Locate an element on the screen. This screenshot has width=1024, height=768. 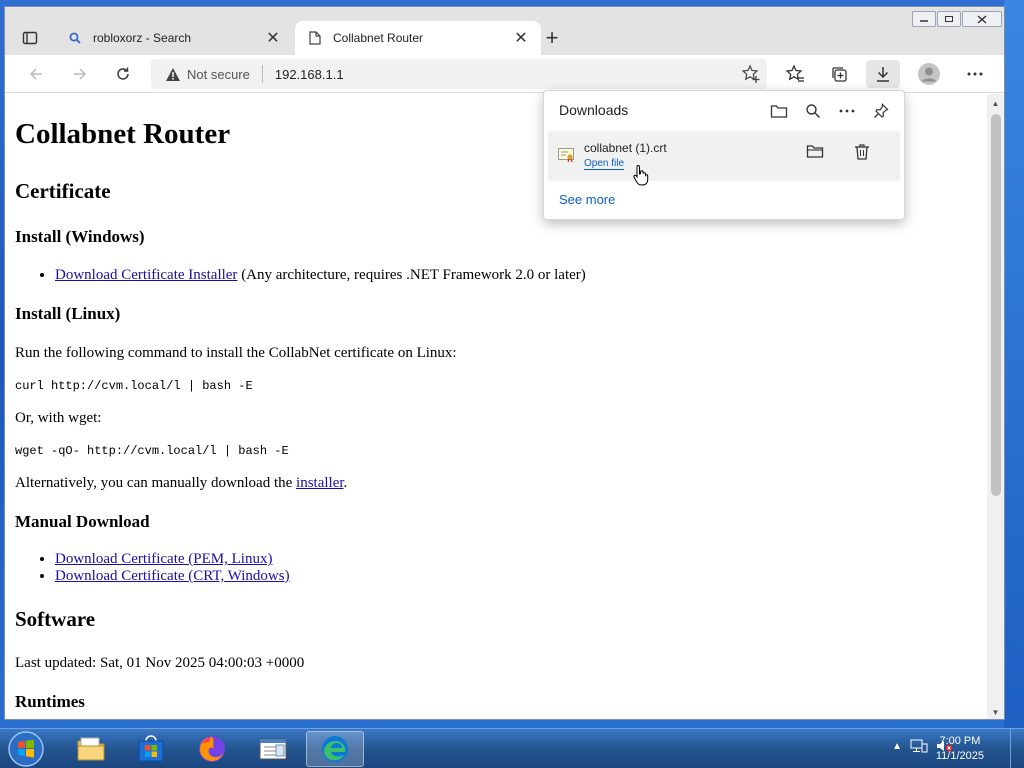
refresh-icon is located at coordinates (123, 73).